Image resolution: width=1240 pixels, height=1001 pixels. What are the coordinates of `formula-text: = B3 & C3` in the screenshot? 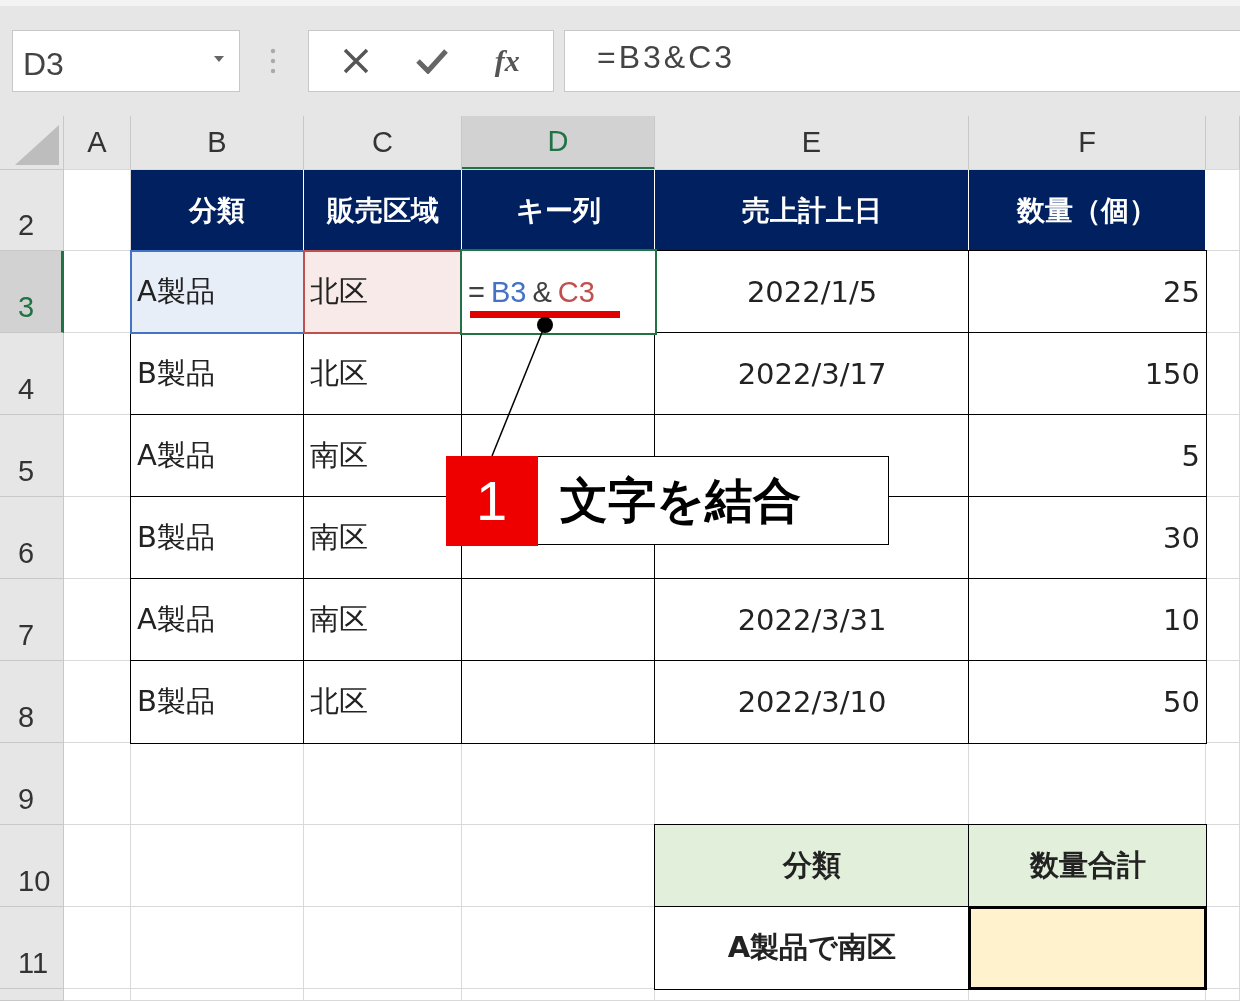 It's located at (531, 292).